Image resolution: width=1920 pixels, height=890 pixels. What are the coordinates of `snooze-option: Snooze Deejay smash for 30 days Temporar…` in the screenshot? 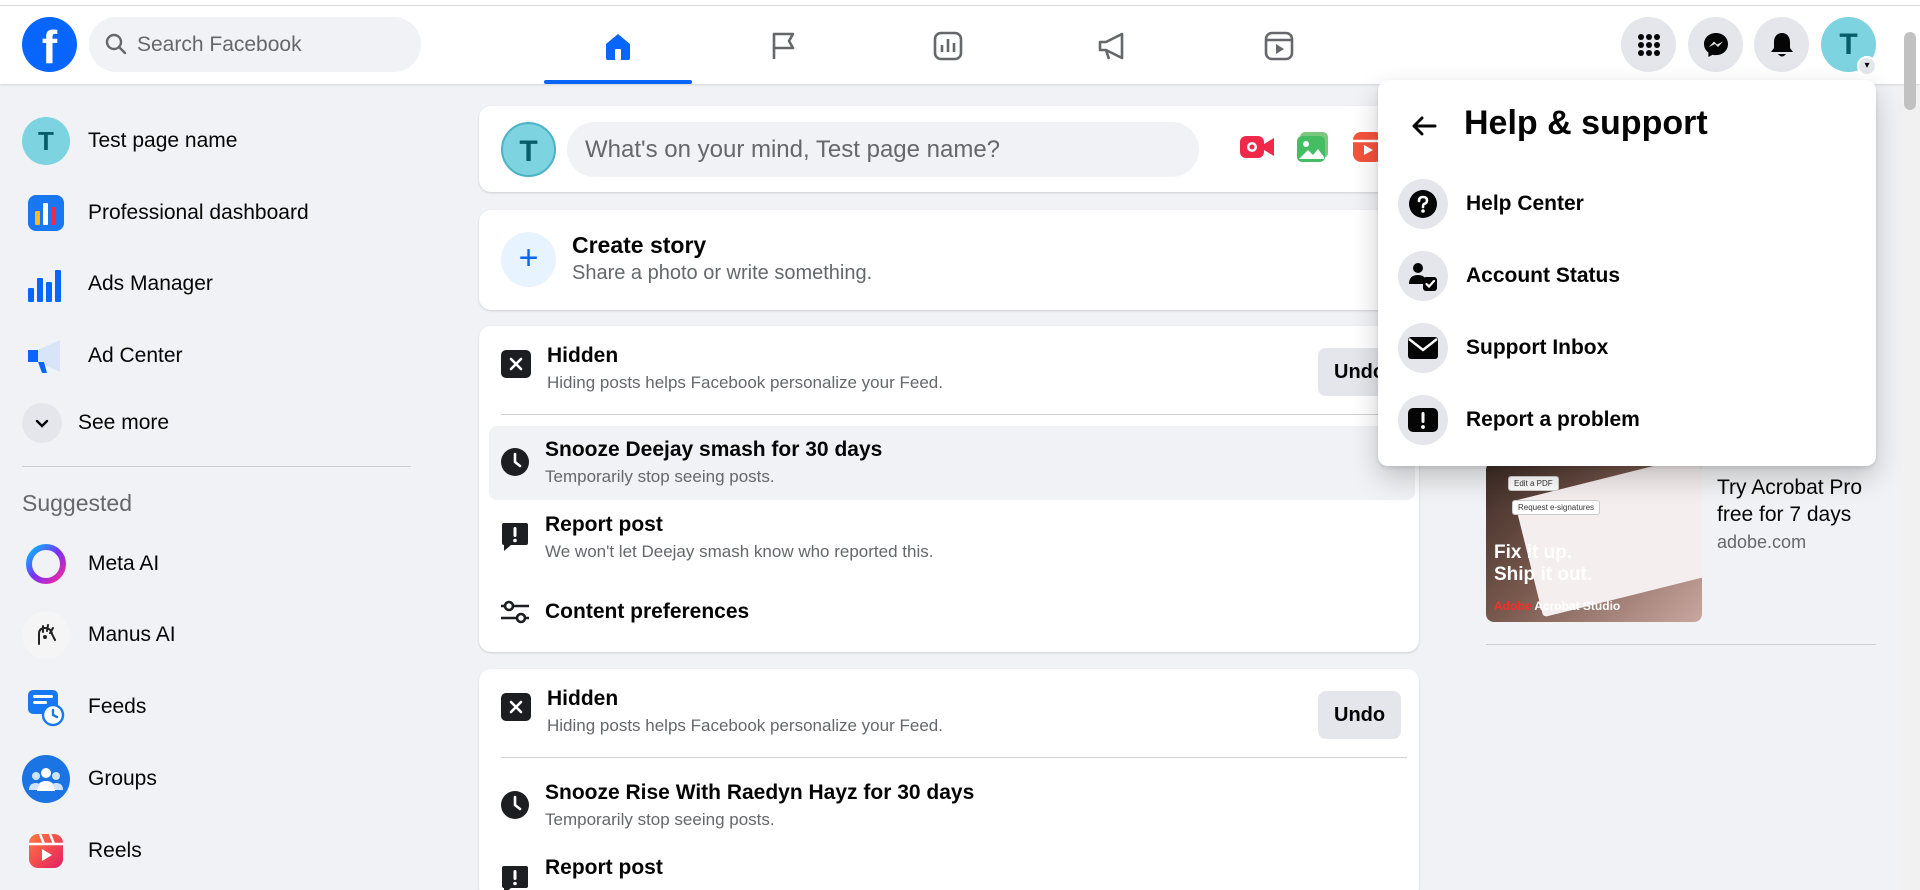 It's located at (952, 463).